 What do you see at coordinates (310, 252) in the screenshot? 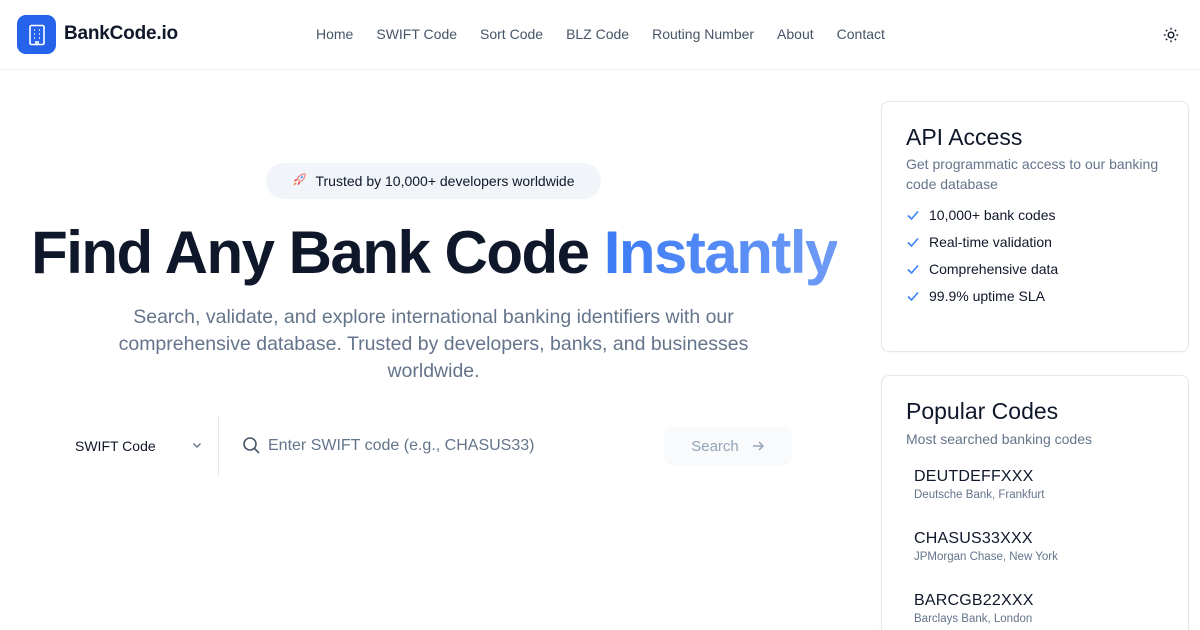
I see `hero-title-main: Find Any Bank Code` at bounding box center [310, 252].